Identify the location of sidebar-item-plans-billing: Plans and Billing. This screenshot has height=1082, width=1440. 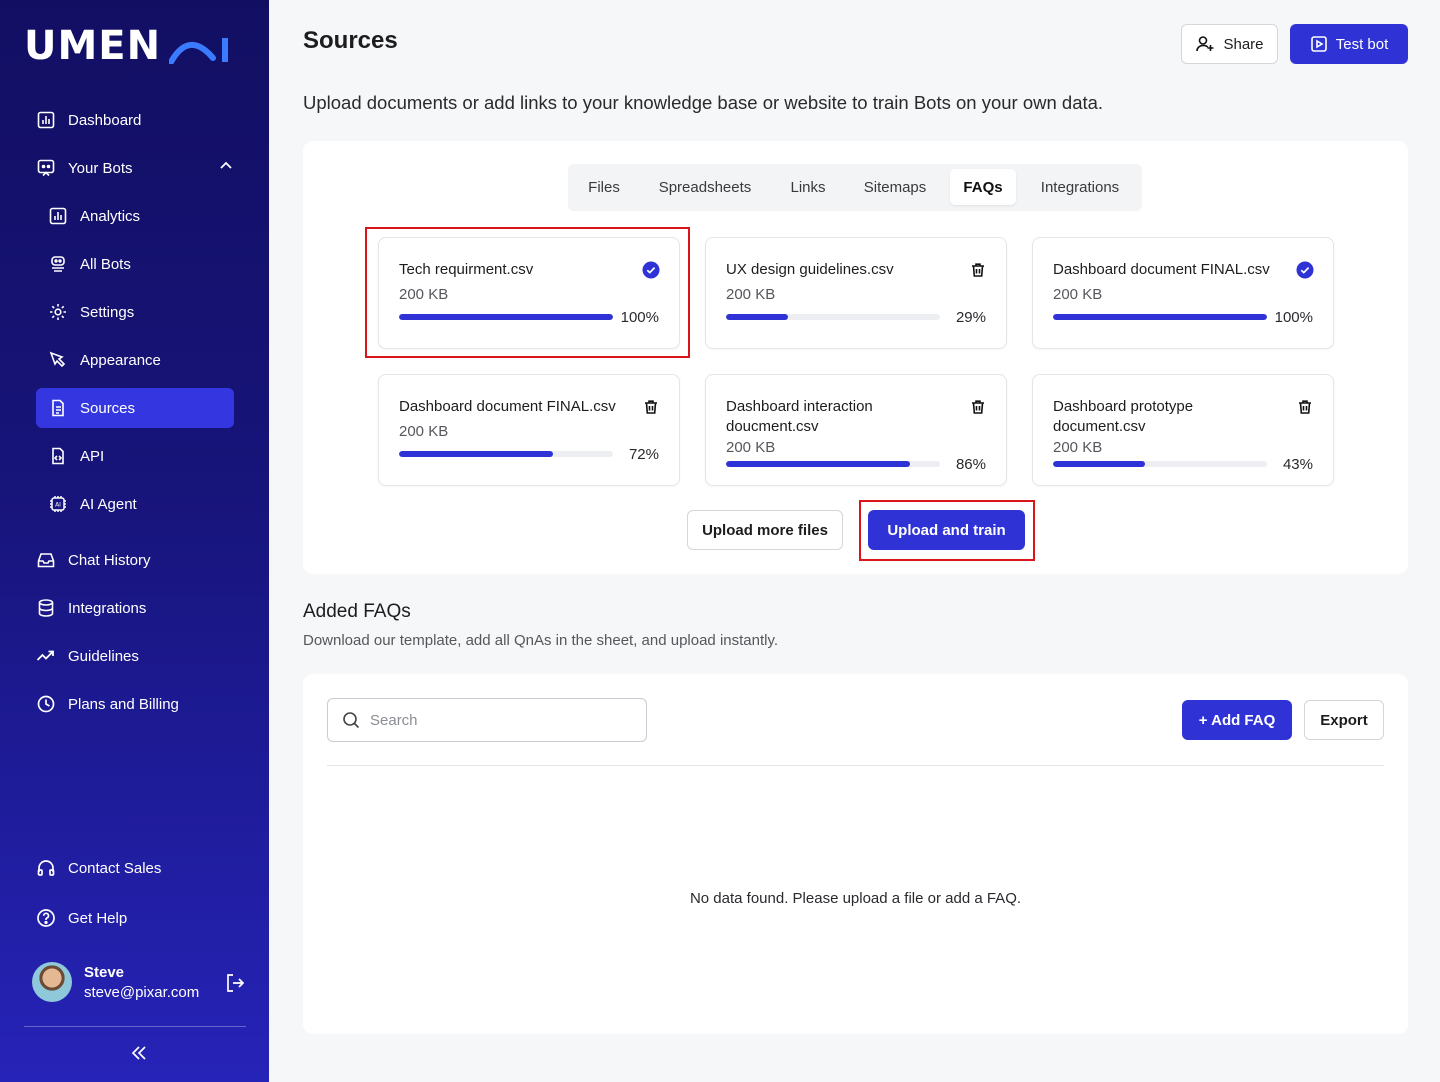
(129, 704).